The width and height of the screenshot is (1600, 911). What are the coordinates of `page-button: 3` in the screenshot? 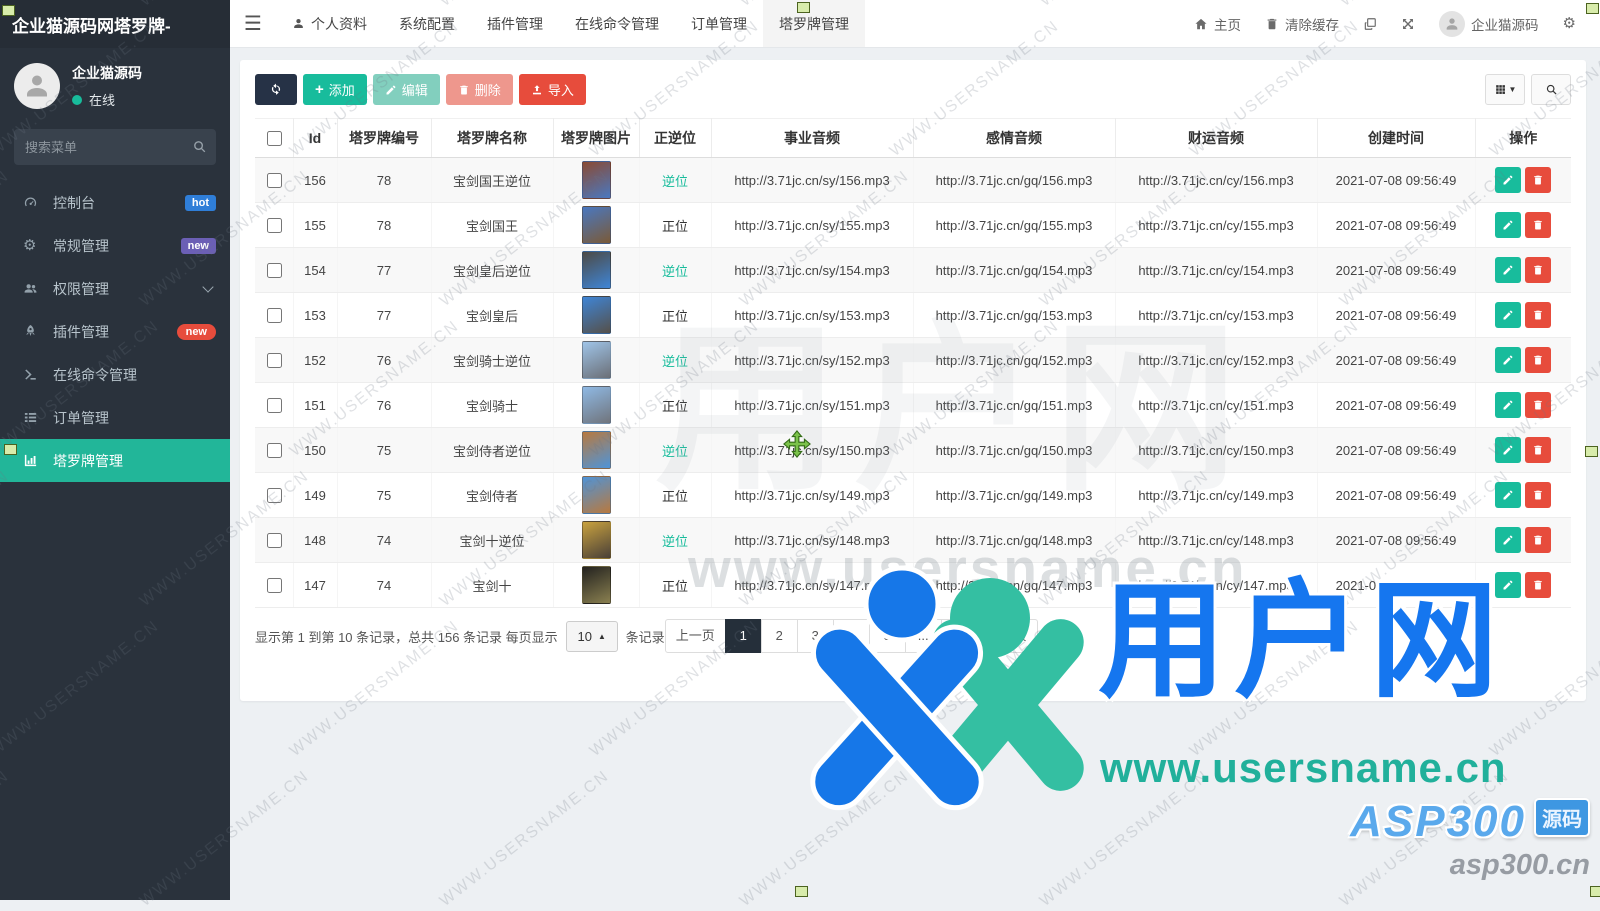 It's located at (815, 636).